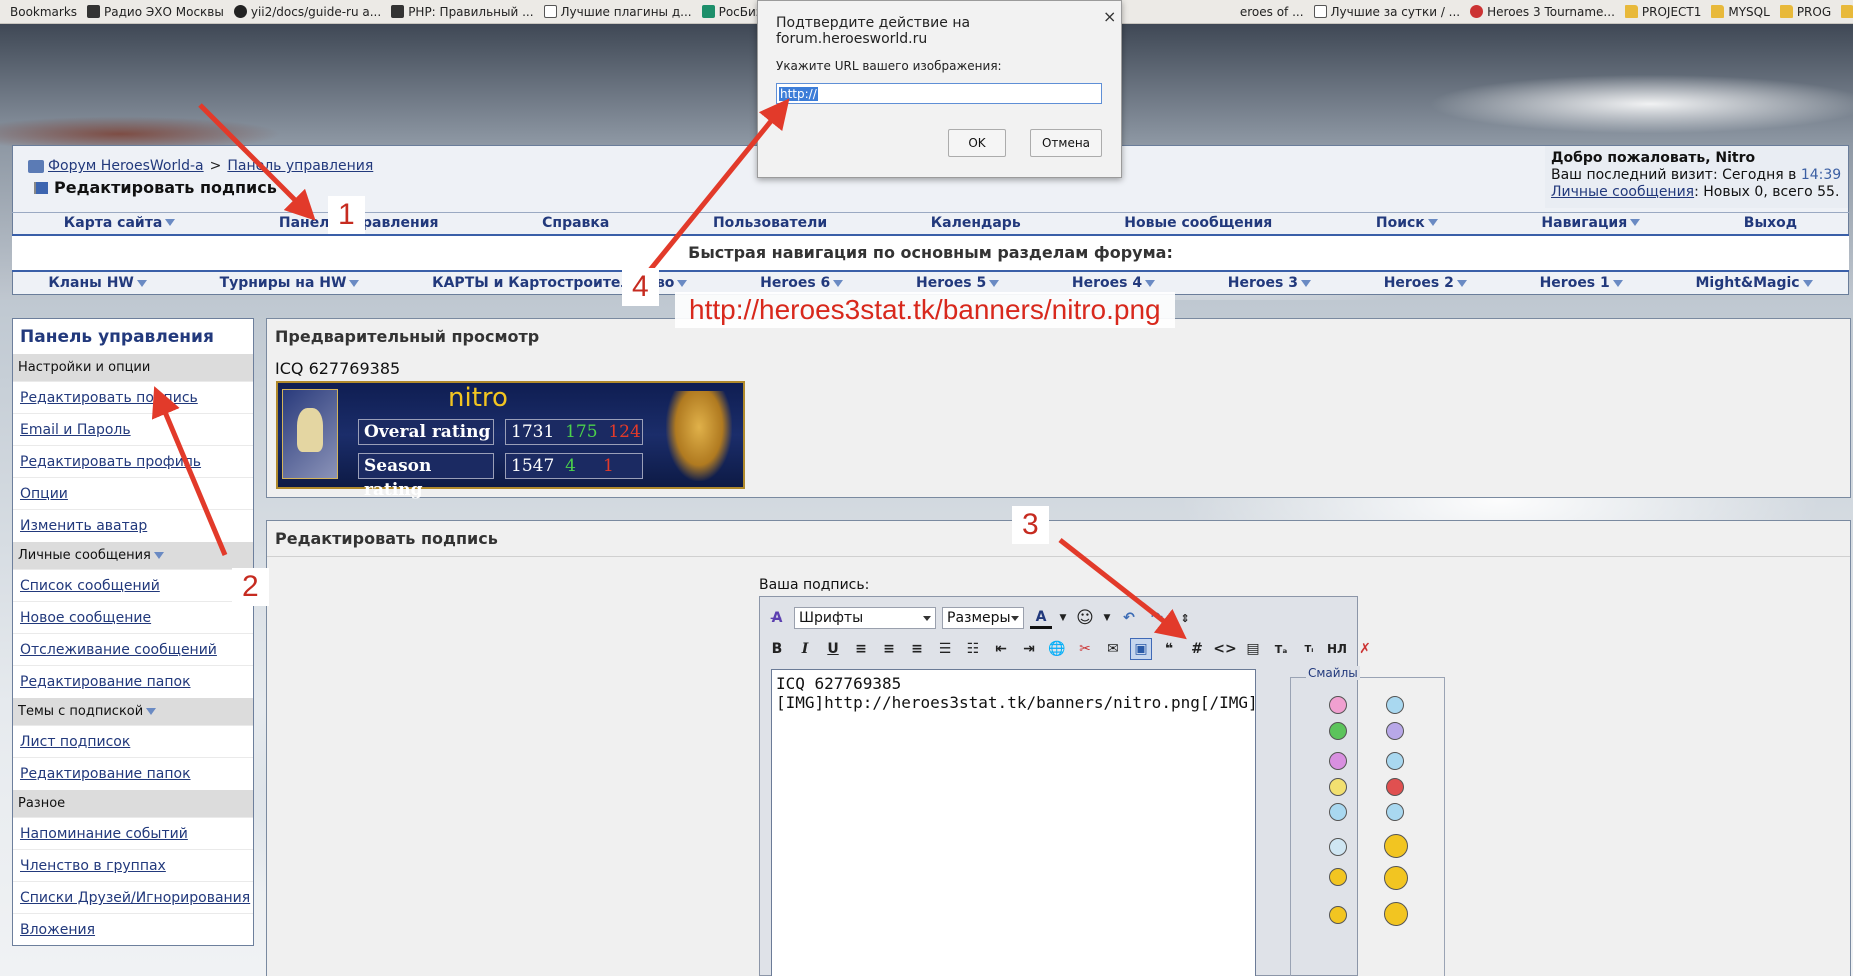 The width and height of the screenshot is (1853, 976). I want to click on annotation-number-3: 3, so click(1030, 525).